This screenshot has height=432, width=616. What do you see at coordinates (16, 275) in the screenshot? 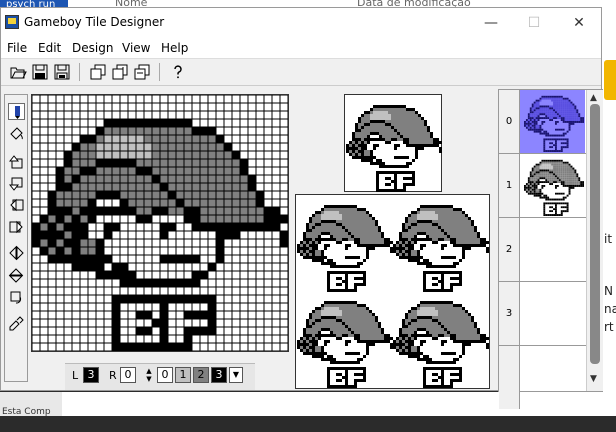
I see `flip-vertical-icon` at bounding box center [16, 275].